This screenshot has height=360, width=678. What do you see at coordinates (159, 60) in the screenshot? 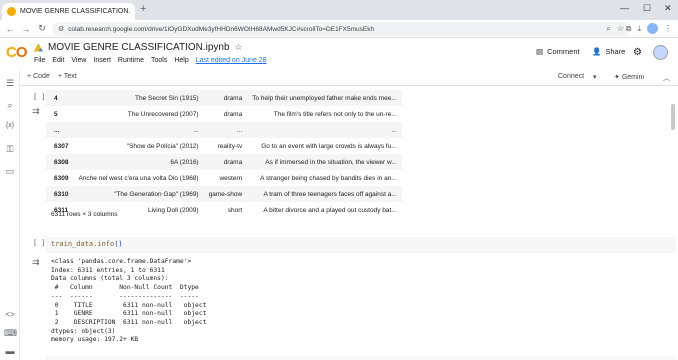
I see `menu-tools: Tools` at bounding box center [159, 60].